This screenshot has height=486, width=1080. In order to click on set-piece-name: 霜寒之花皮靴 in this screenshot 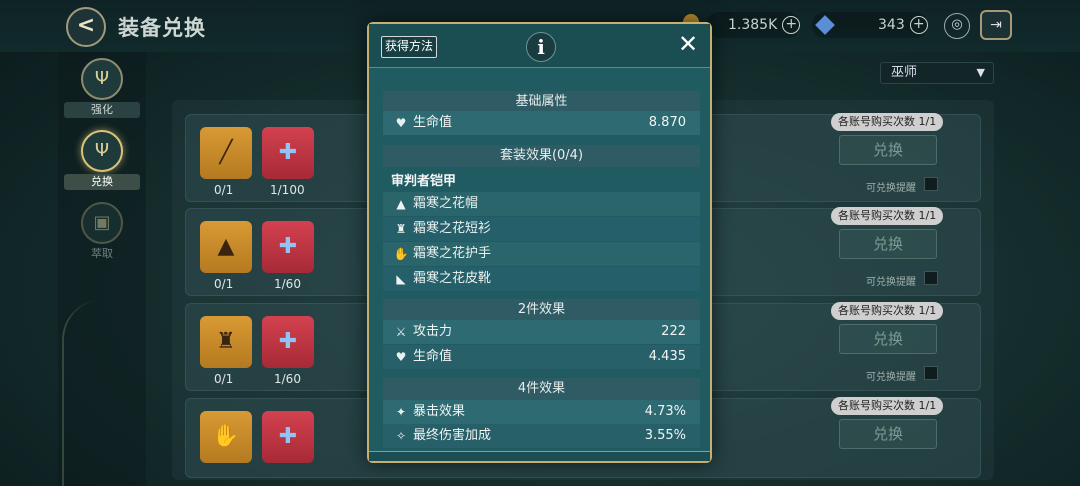, I will do `click(452, 278)`.